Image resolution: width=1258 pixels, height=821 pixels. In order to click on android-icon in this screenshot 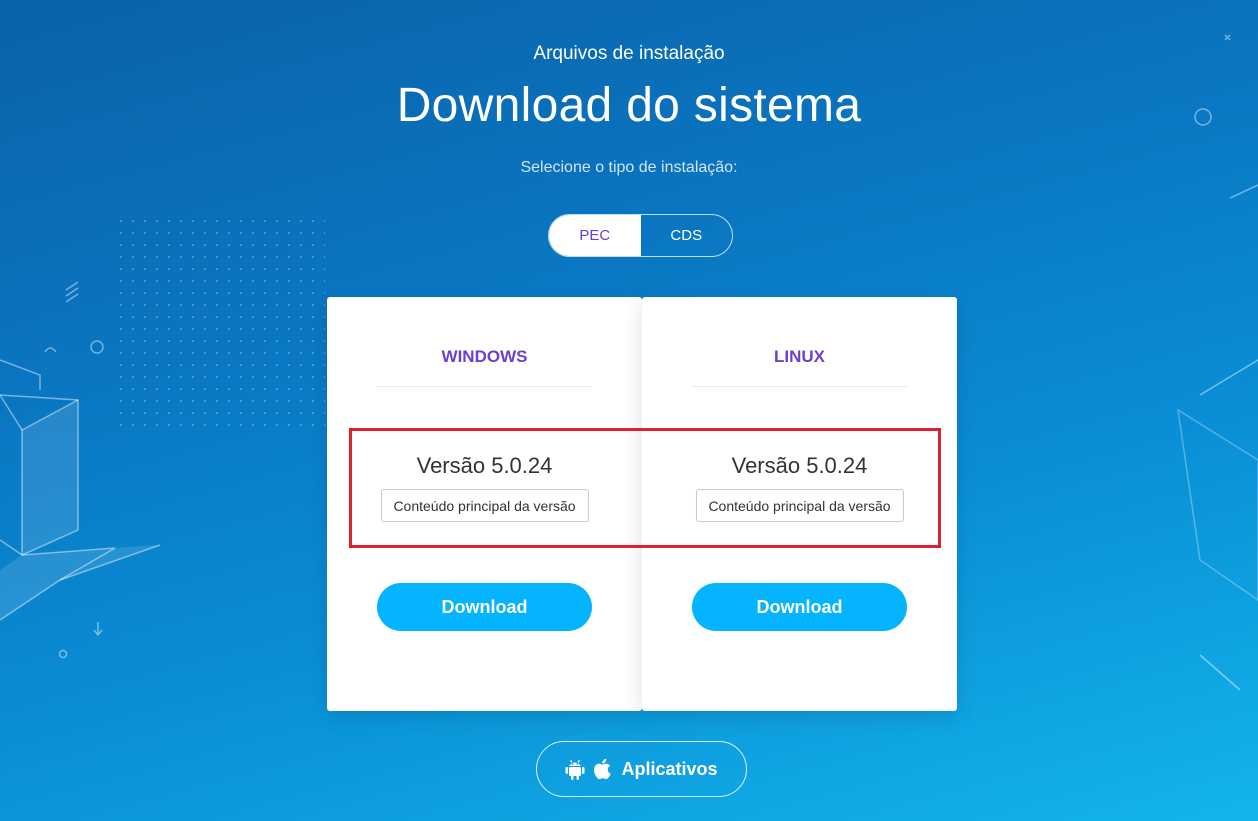, I will do `click(575, 769)`.